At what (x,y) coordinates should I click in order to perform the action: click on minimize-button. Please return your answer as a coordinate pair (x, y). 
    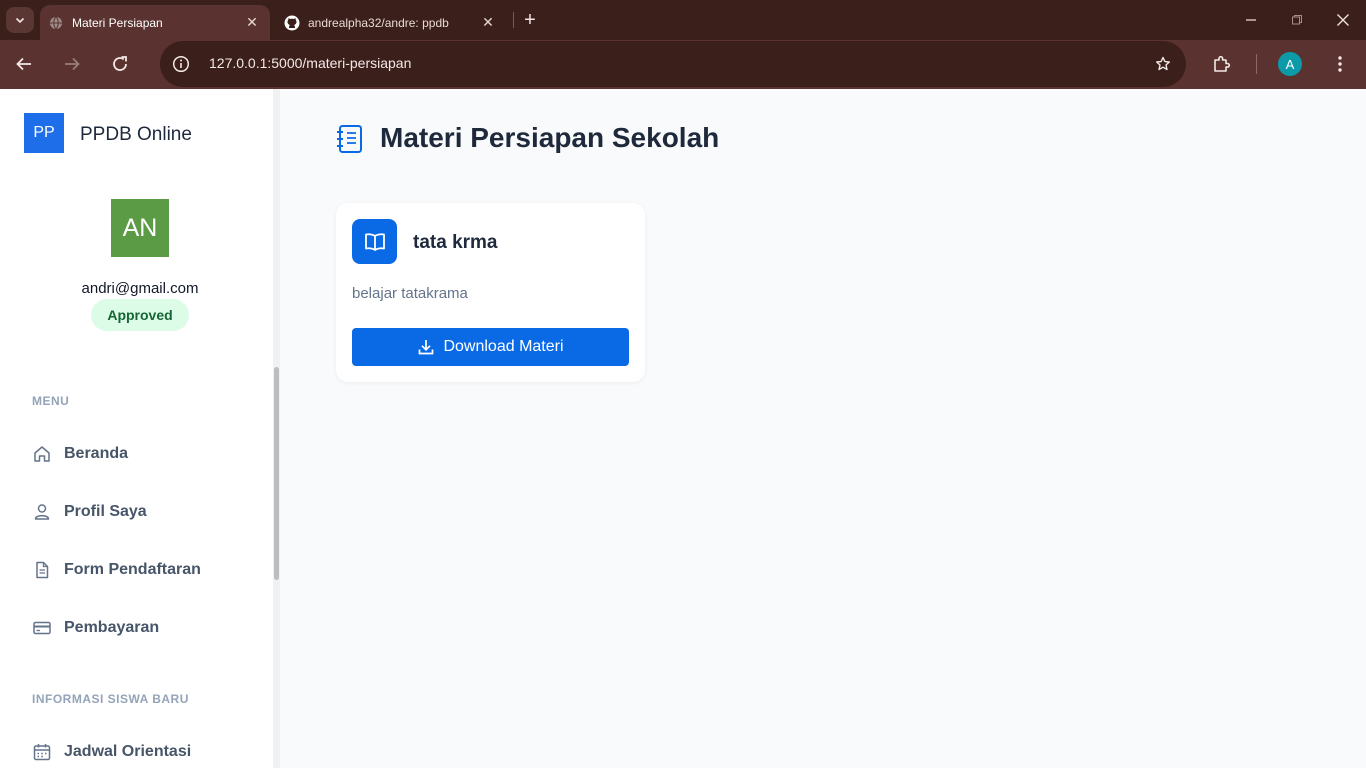
    Looking at the image, I should click on (1251, 20).